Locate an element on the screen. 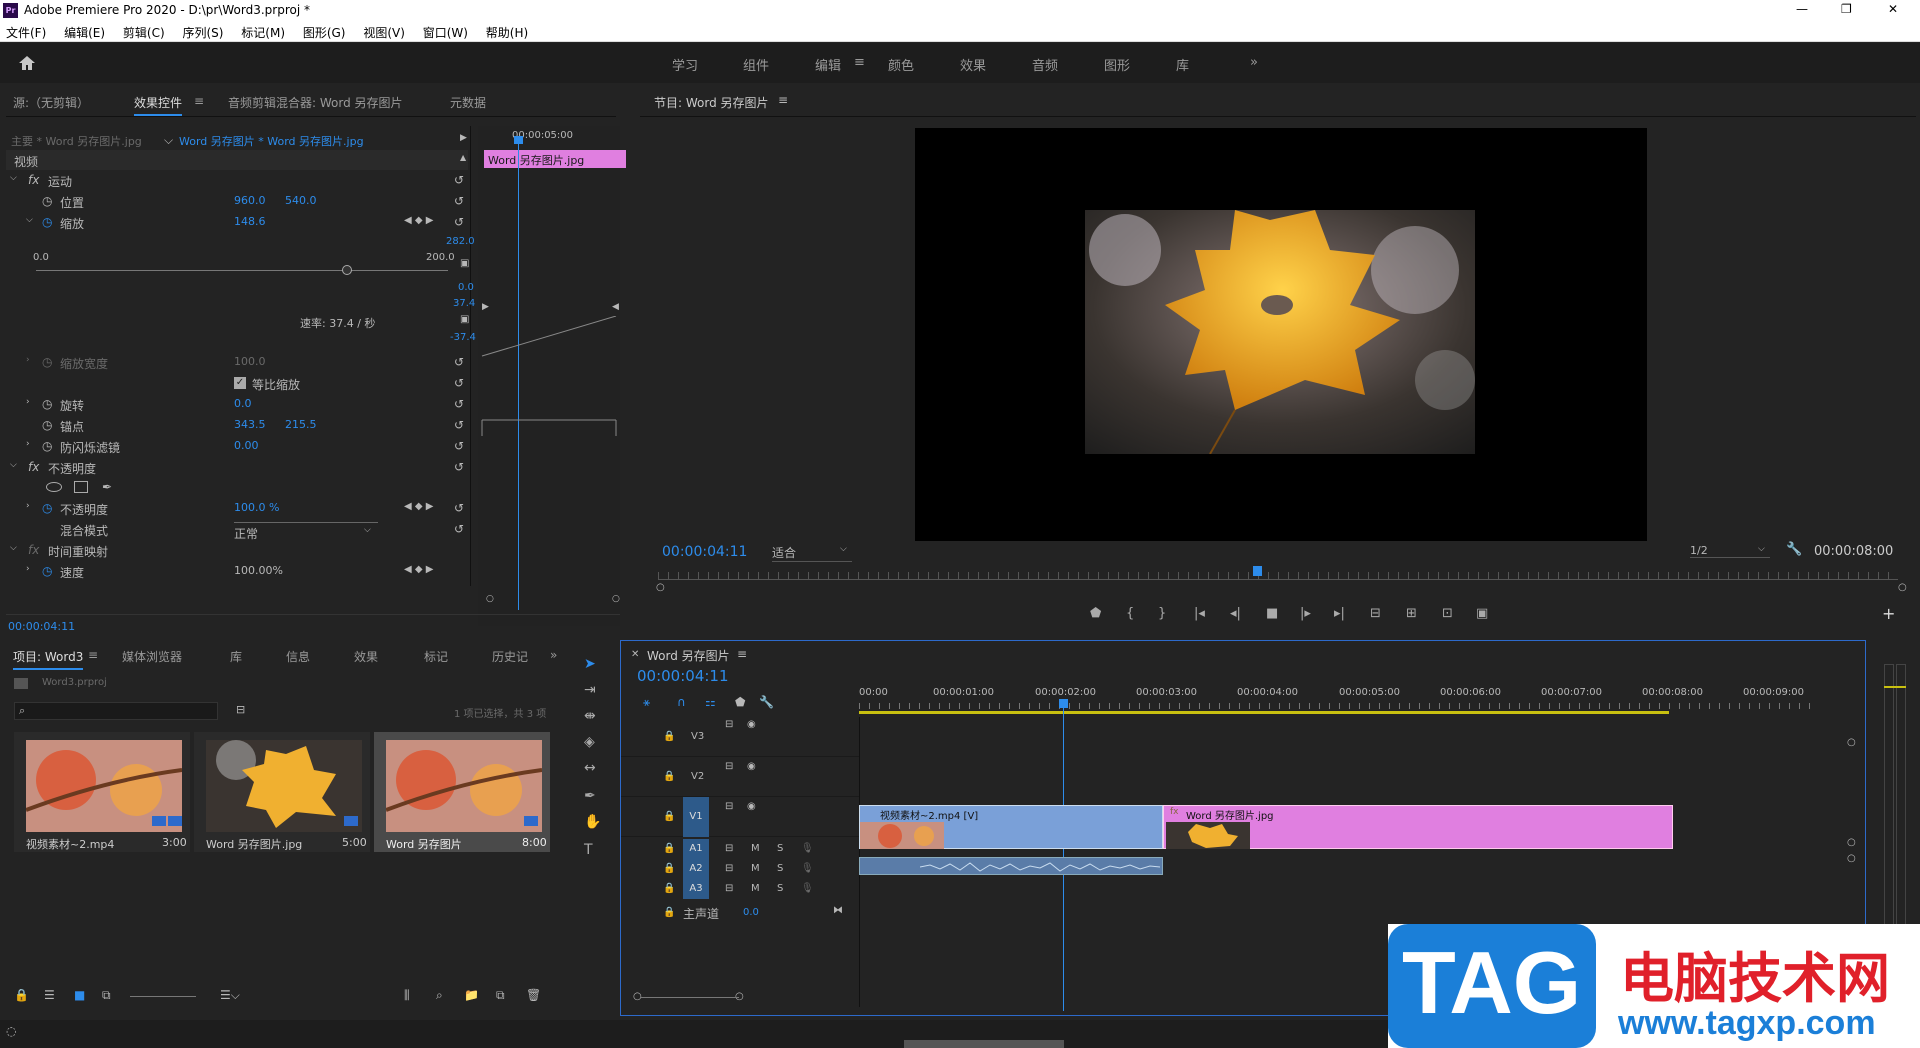 This screenshot has width=1920, height=1048. lift-icon: ⊟ is located at coordinates (1375, 613).